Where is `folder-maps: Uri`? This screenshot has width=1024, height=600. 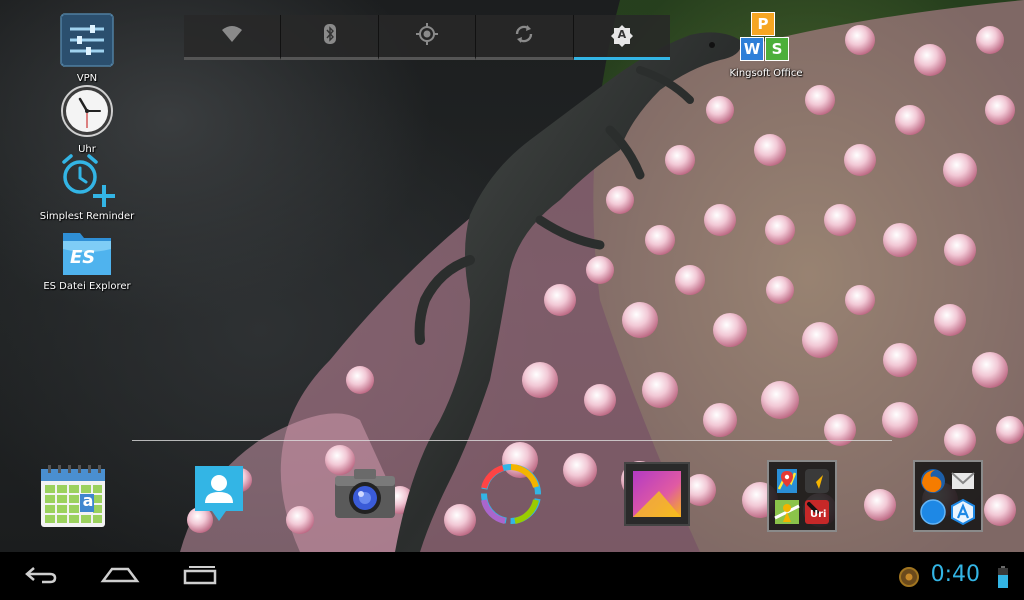
folder-maps: Uri is located at coordinates (802, 496).